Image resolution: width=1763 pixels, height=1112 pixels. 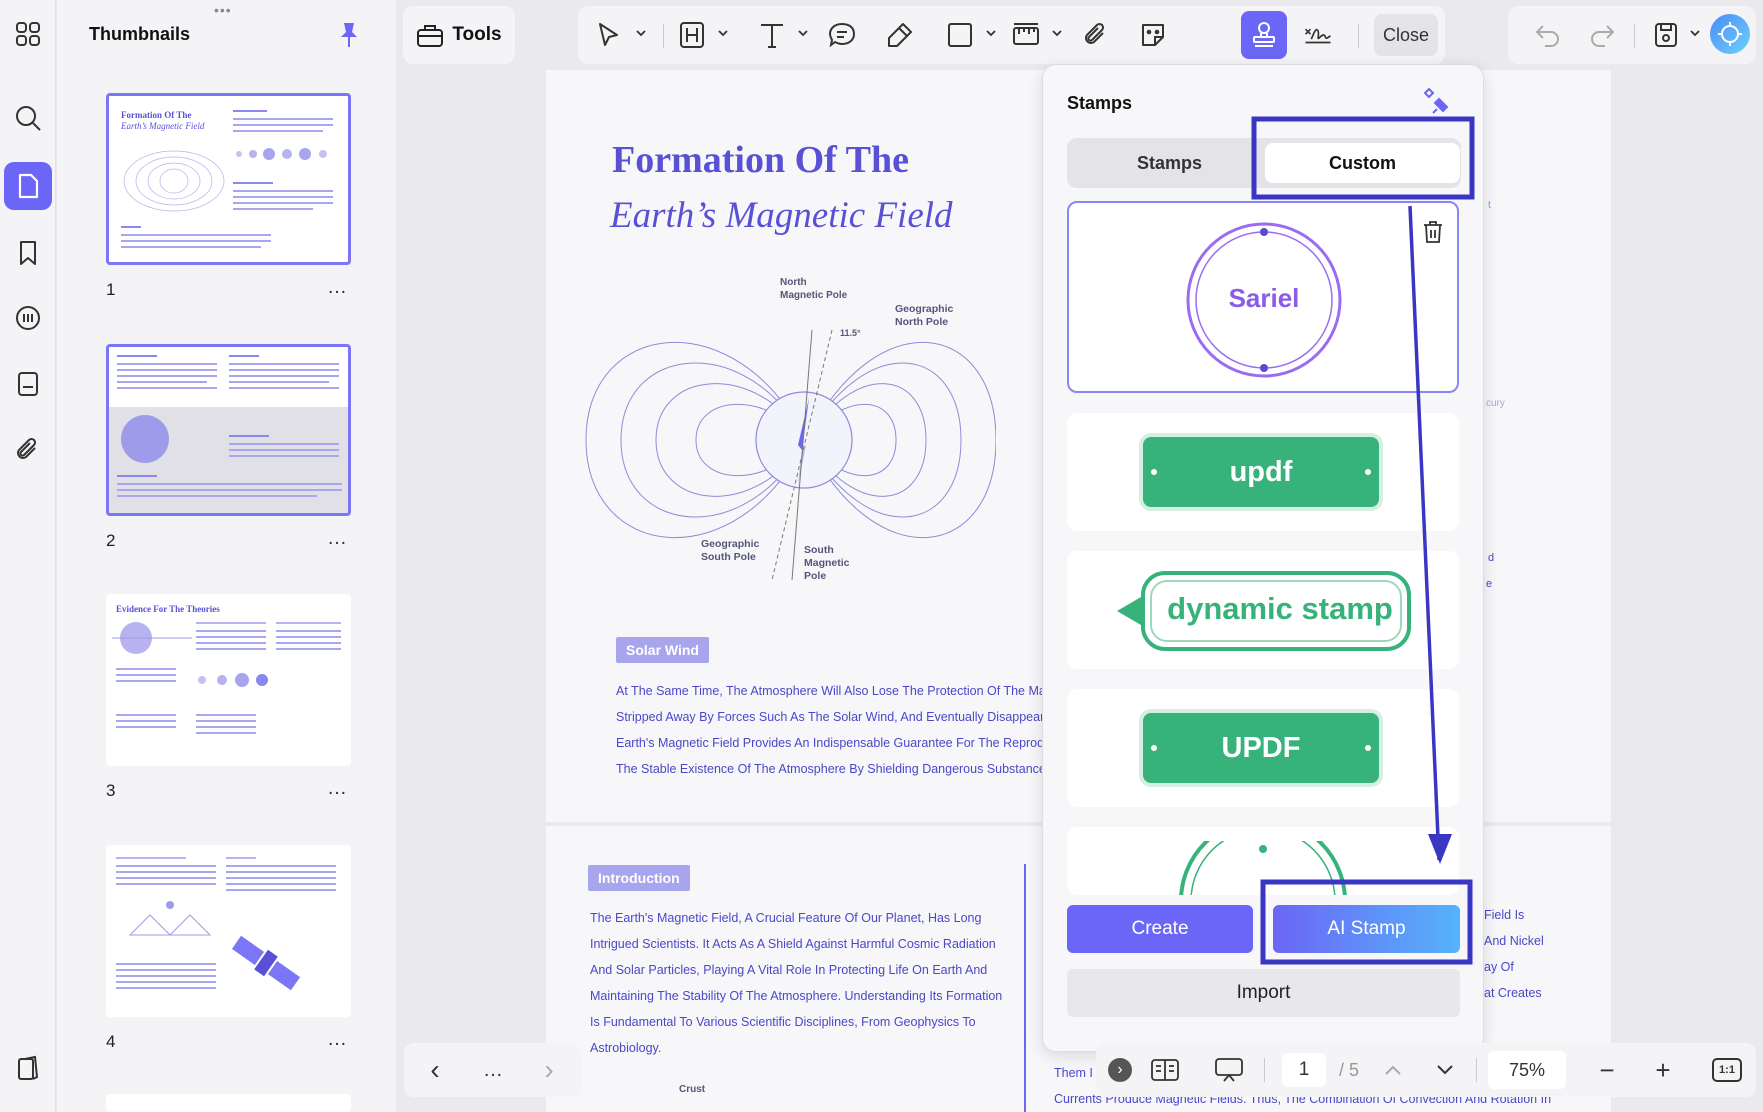 What do you see at coordinates (900, 35) in the screenshot?
I see `pencil-icon` at bounding box center [900, 35].